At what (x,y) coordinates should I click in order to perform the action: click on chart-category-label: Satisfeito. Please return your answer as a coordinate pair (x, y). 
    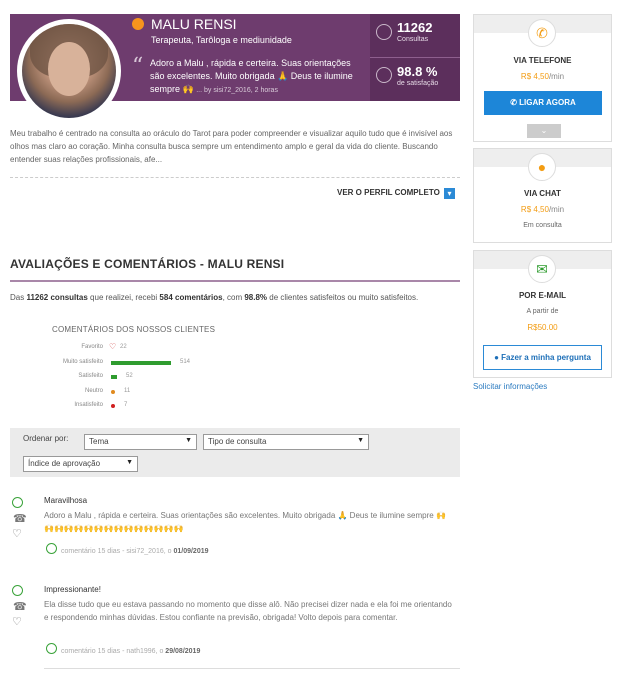
    Looking at the image, I should click on (90, 376).